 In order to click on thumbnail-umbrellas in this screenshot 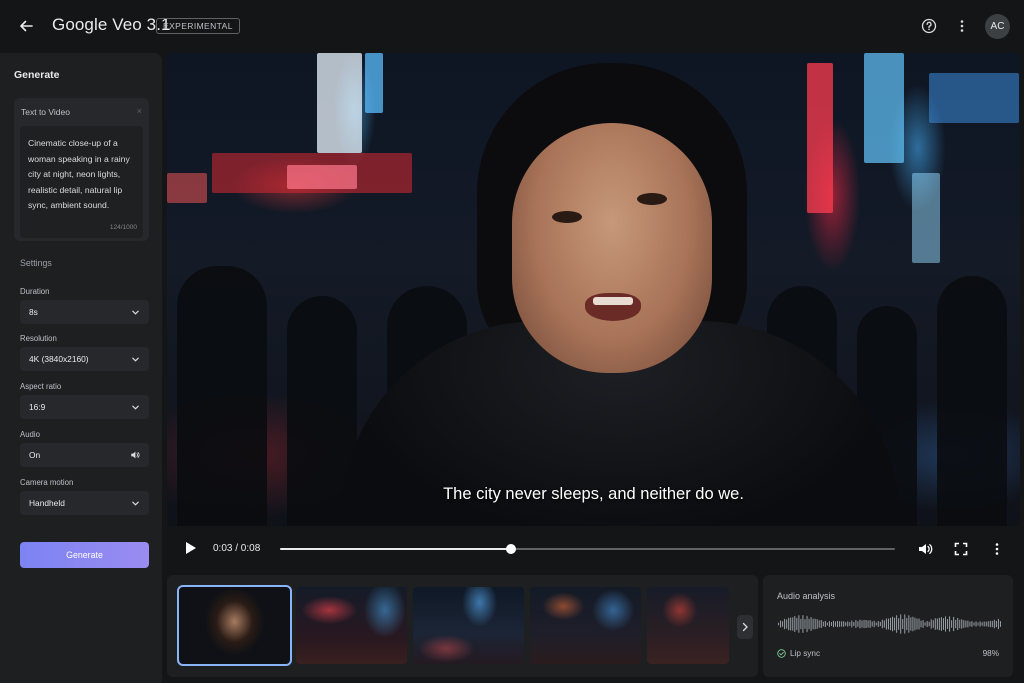, I will do `click(585, 625)`.